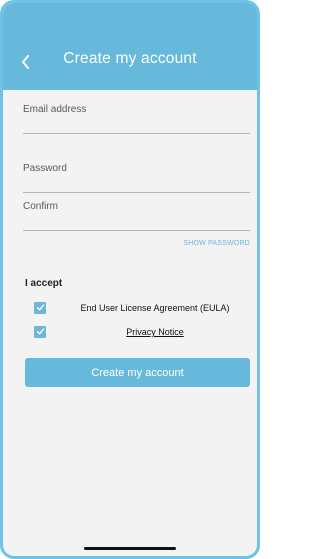  What do you see at coordinates (130, 46) in the screenshot?
I see `app-header: Create my account` at bounding box center [130, 46].